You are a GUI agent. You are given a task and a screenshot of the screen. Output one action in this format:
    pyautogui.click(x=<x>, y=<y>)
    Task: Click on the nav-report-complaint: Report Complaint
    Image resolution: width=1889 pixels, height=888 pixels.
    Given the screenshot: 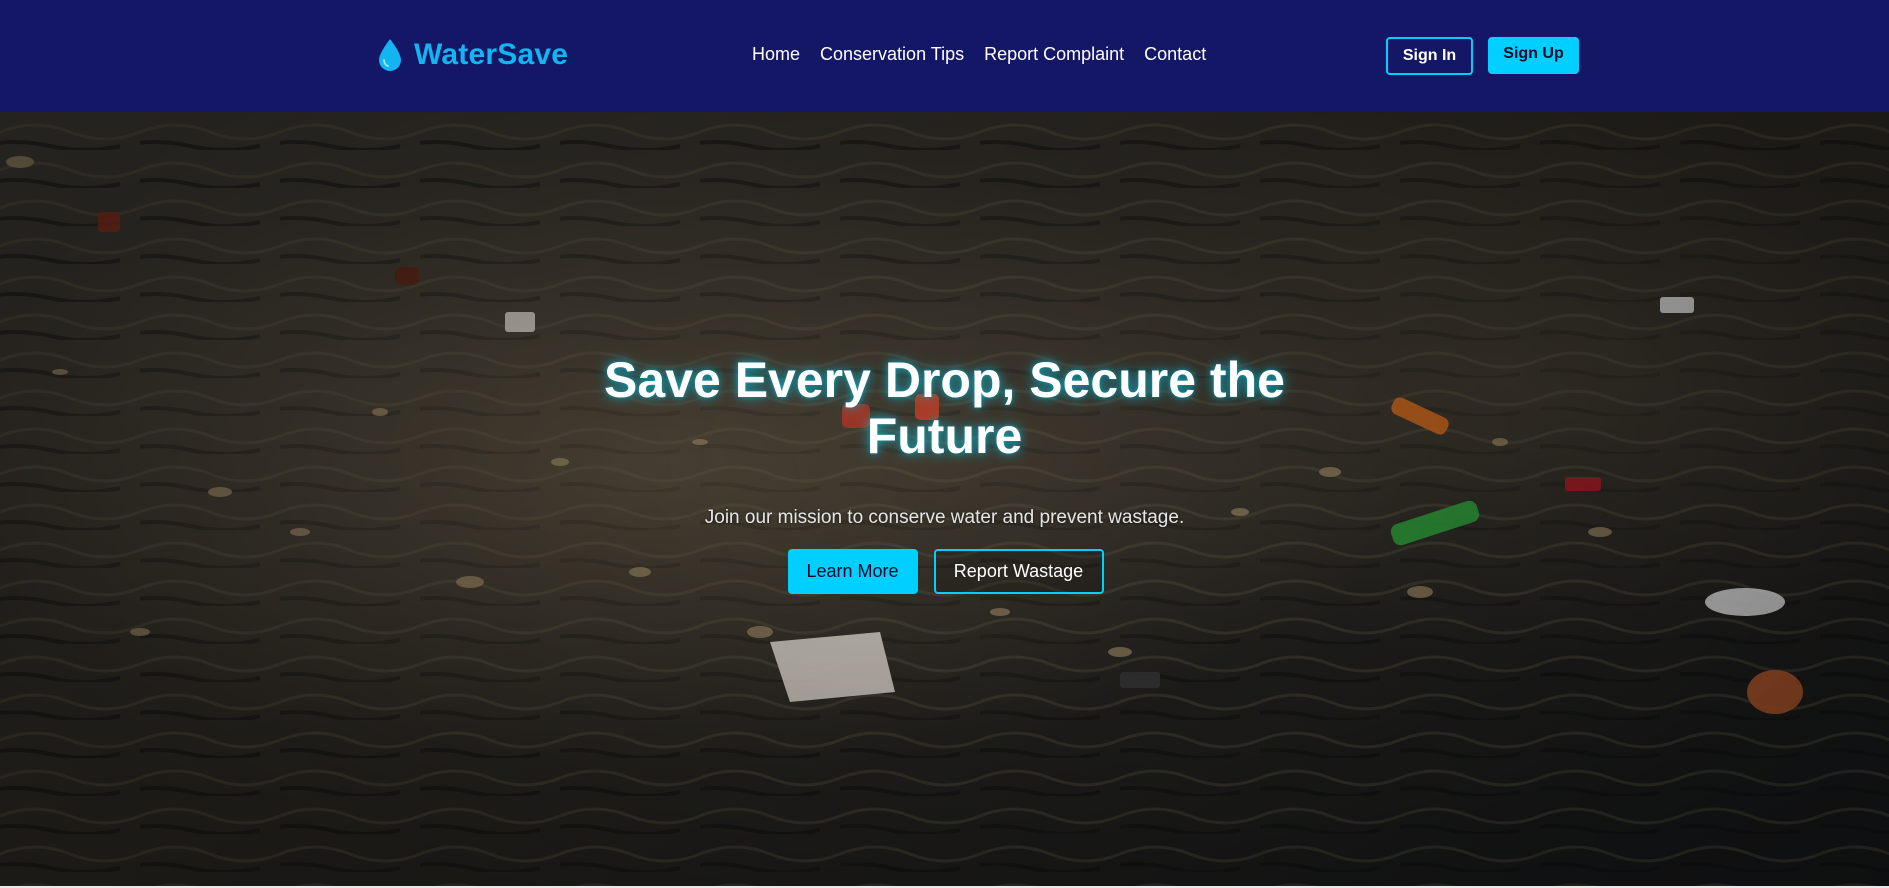 What is the action you would take?
    pyautogui.click(x=1054, y=54)
    